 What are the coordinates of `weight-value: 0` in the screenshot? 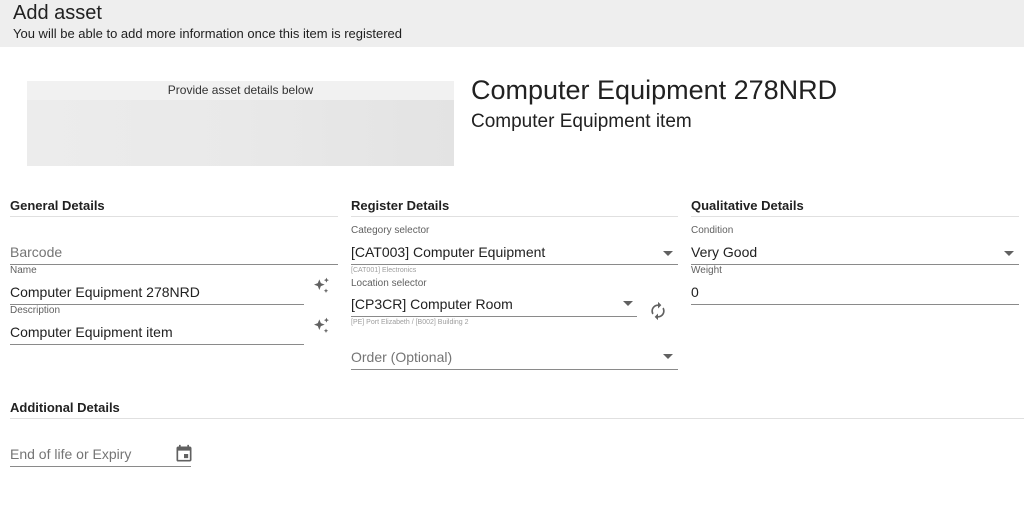 It's located at (695, 292).